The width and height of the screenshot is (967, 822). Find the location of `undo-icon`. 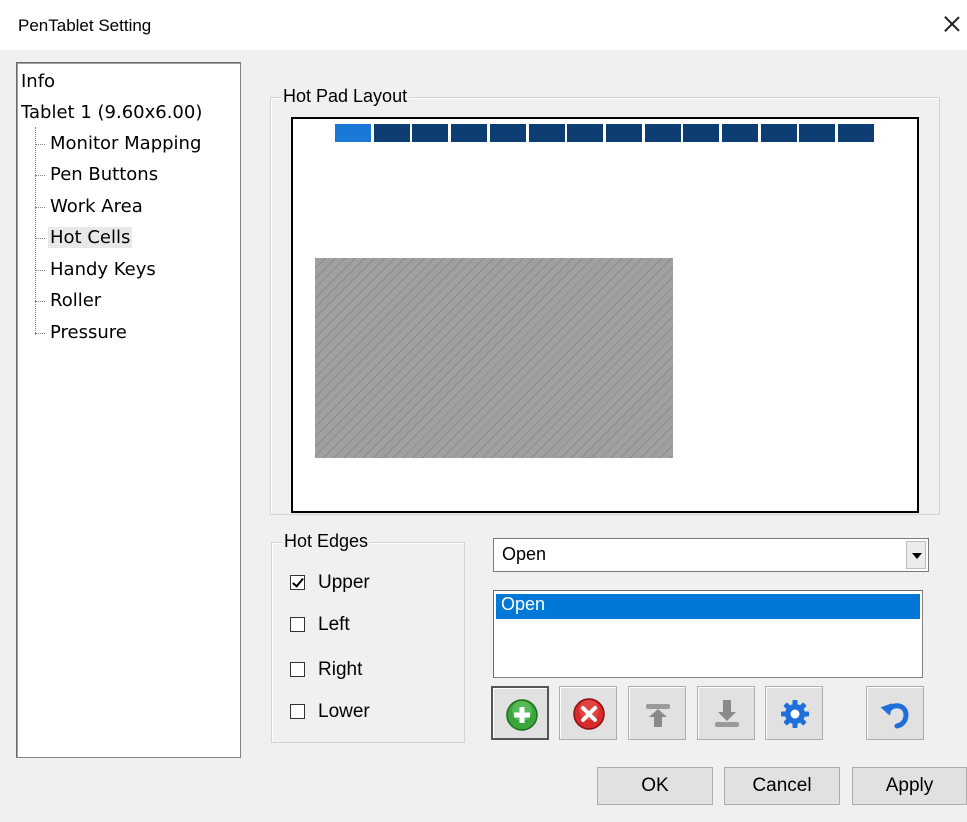

undo-icon is located at coordinates (894, 716).